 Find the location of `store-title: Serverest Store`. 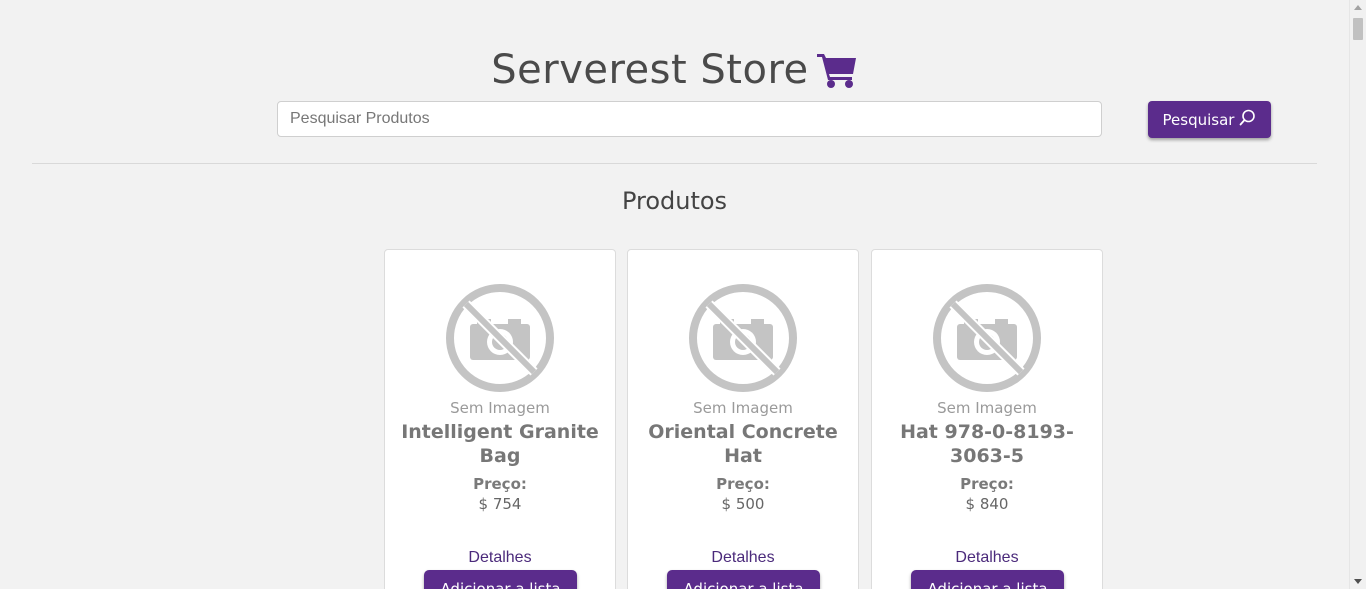

store-title: Serverest Store is located at coordinates (650, 70).